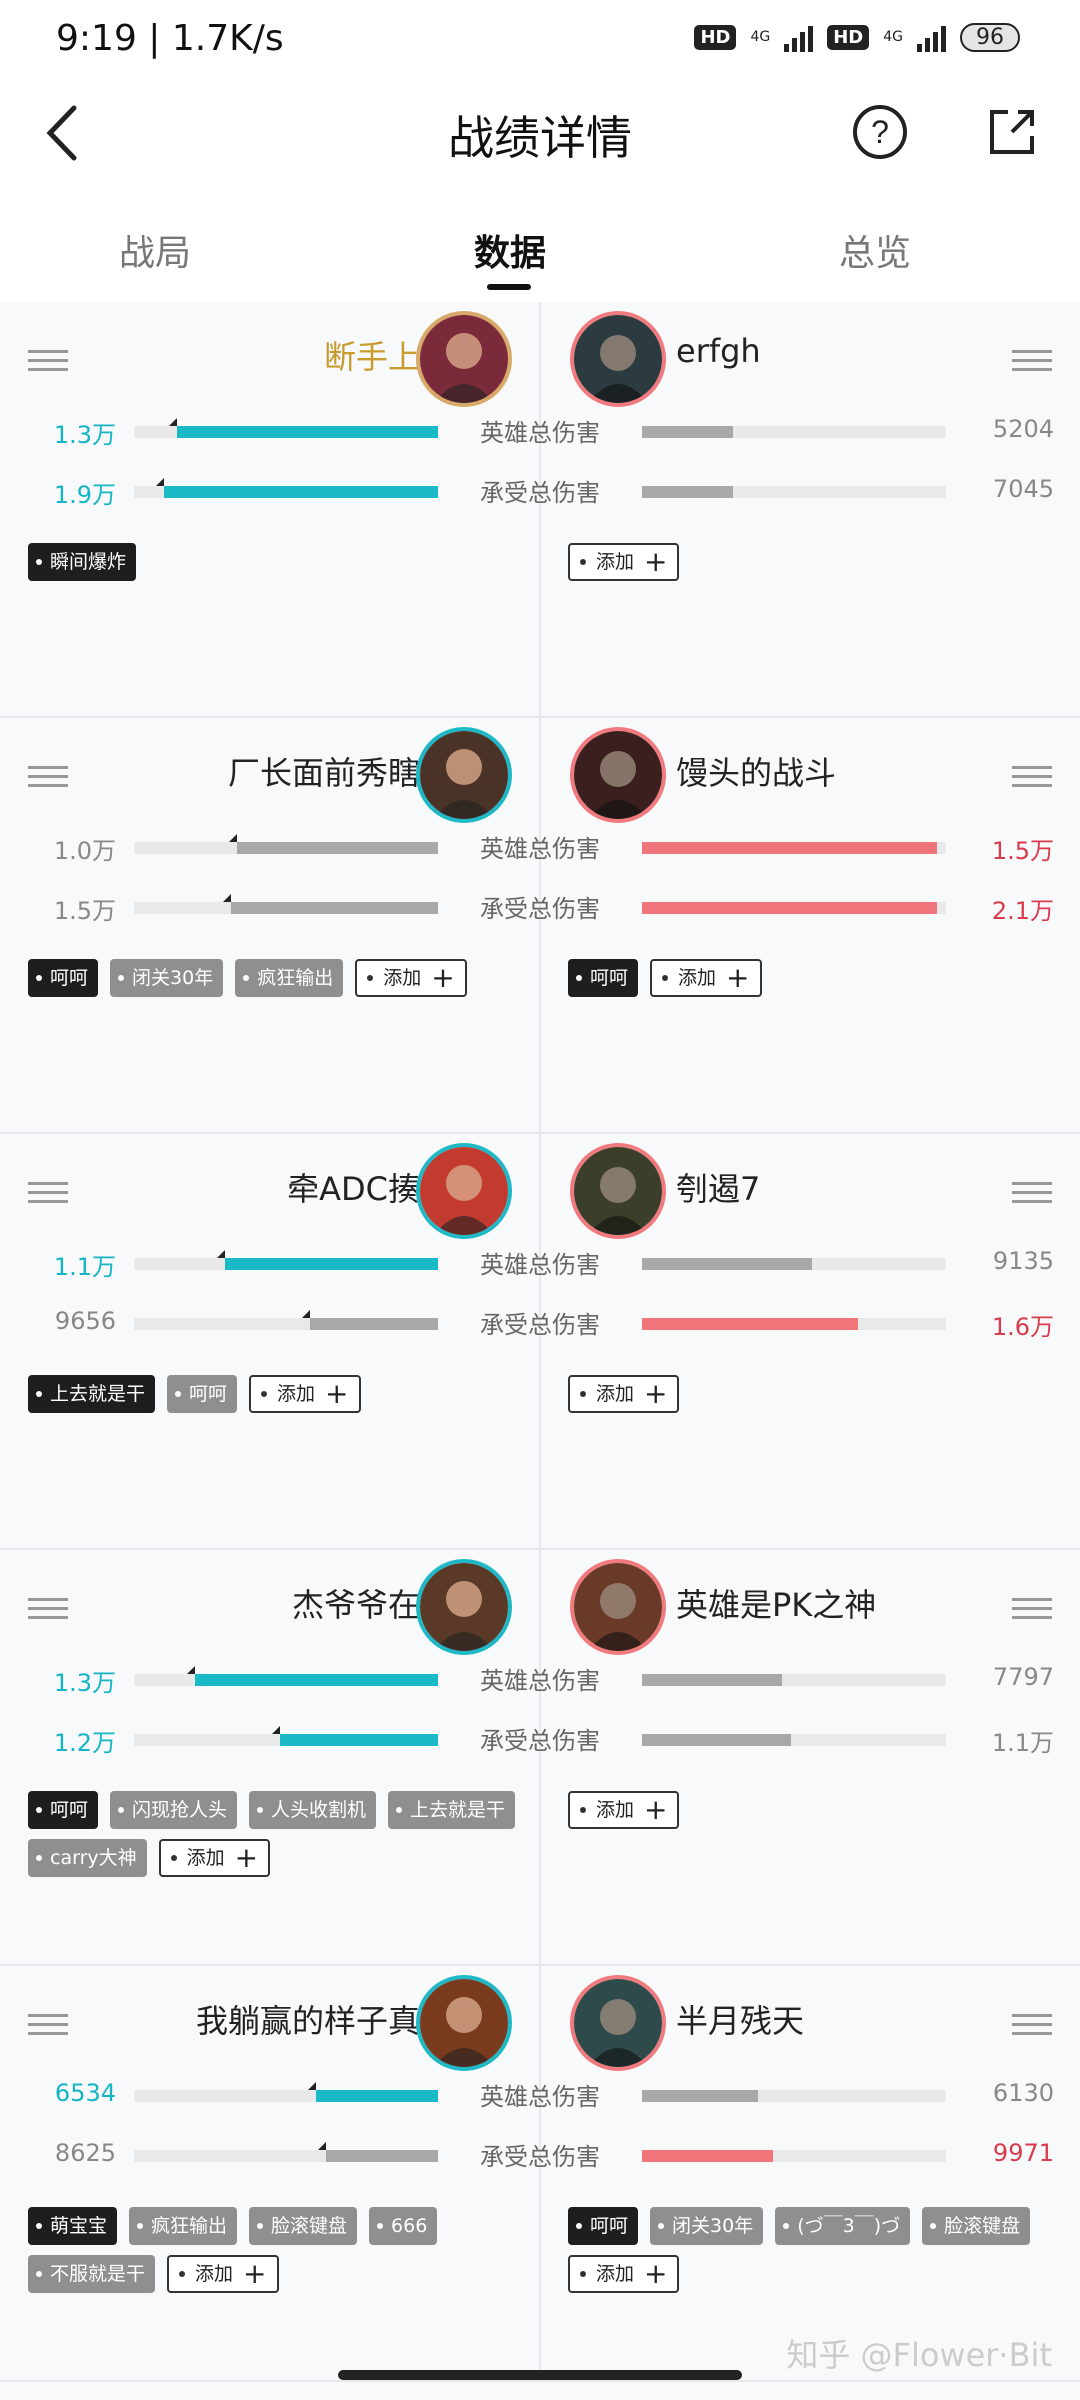 This screenshot has height=2400, width=1080. I want to click on signal-icon, so click(931, 37).